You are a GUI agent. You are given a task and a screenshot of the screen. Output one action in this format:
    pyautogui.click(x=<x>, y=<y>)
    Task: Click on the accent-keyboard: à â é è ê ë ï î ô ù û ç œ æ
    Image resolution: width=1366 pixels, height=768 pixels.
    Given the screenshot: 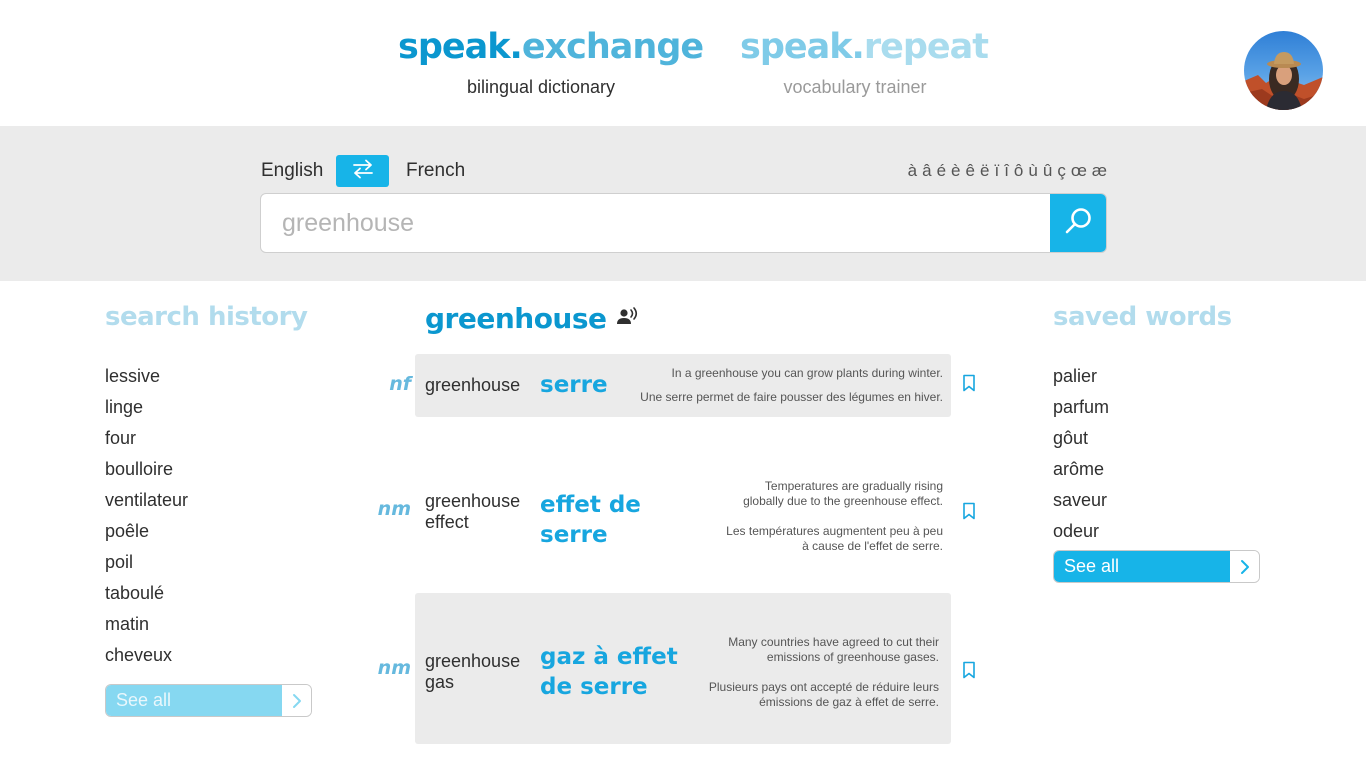 What is the action you would take?
    pyautogui.click(x=1007, y=171)
    